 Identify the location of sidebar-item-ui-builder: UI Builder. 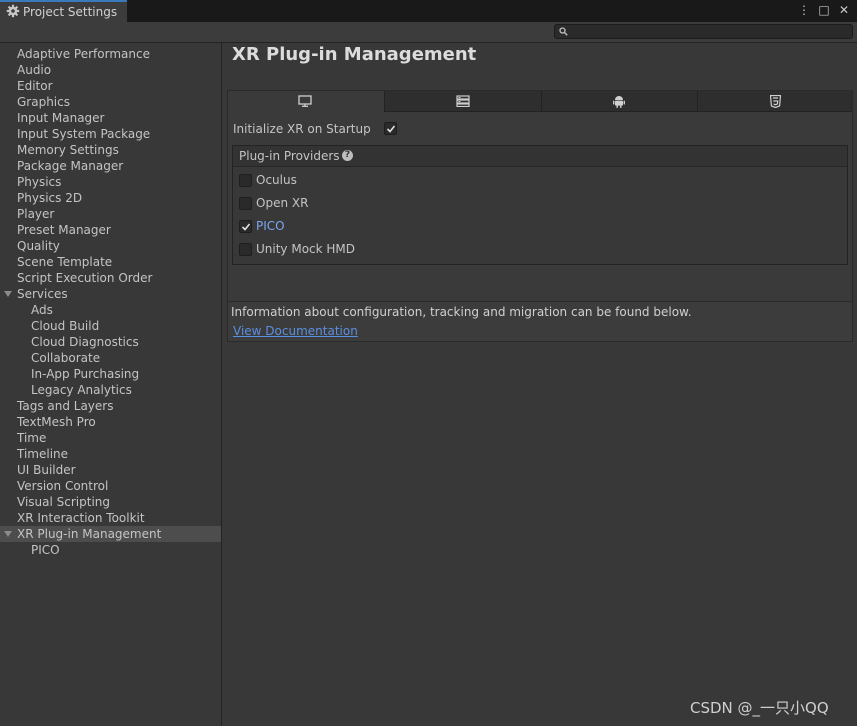
(110, 470).